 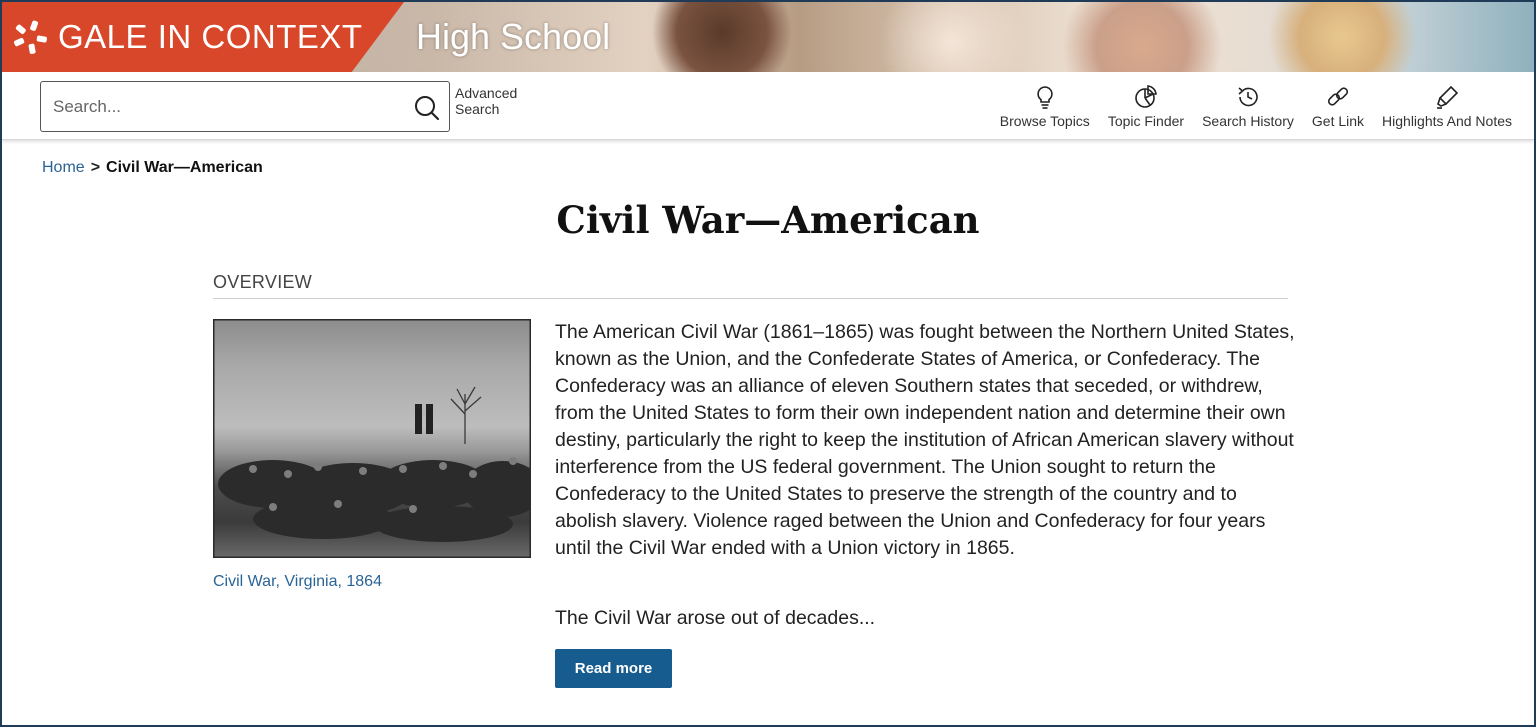 I want to click on search-history-button: Search History, so click(x=1248, y=106).